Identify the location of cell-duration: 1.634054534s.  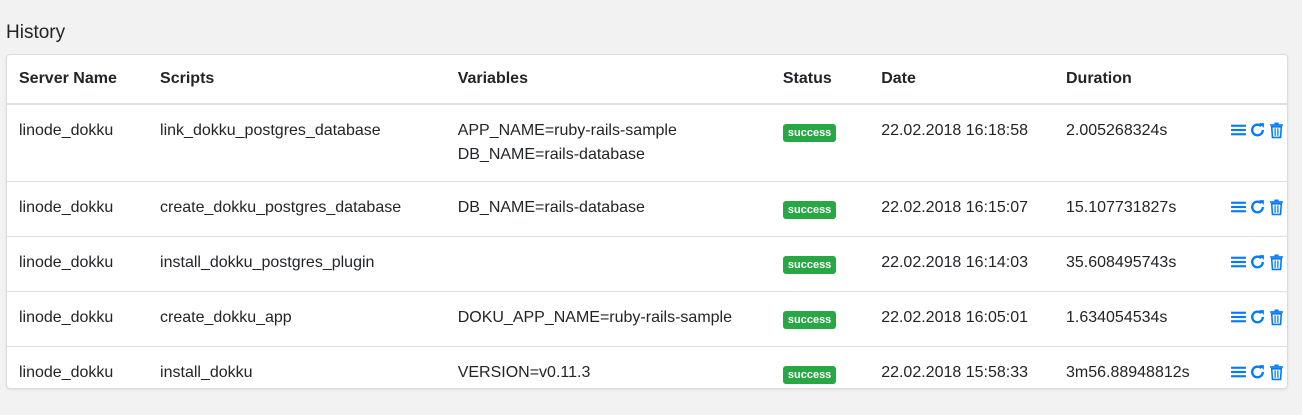
(1135, 319).